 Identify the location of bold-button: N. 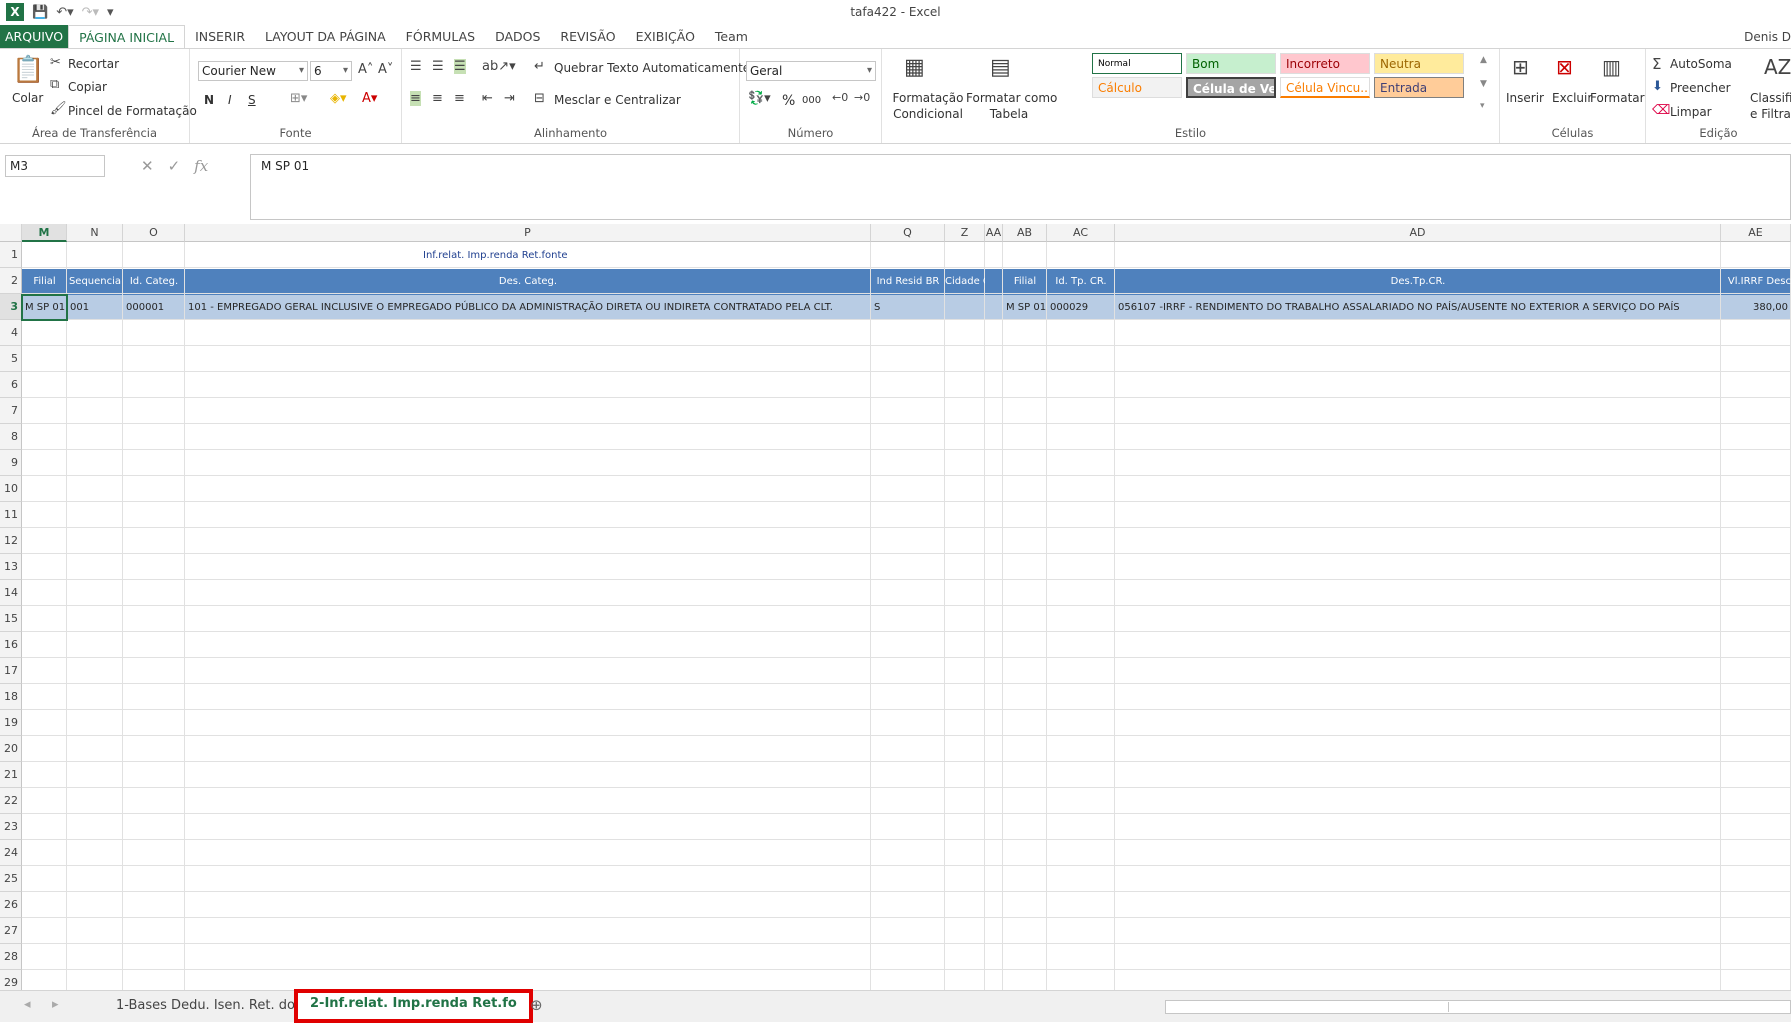
(209, 100).